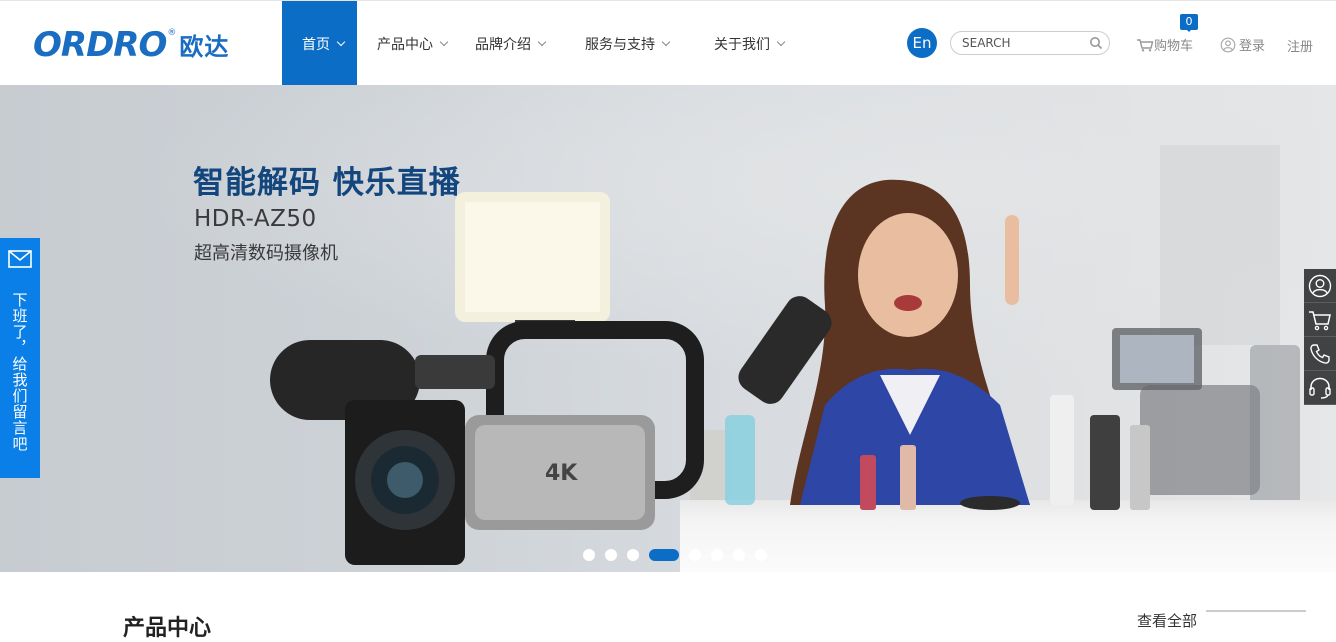 The image size is (1336, 642). Describe the element at coordinates (664, 555) in the screenshot. I see `slide-dot-4-active` at that location.